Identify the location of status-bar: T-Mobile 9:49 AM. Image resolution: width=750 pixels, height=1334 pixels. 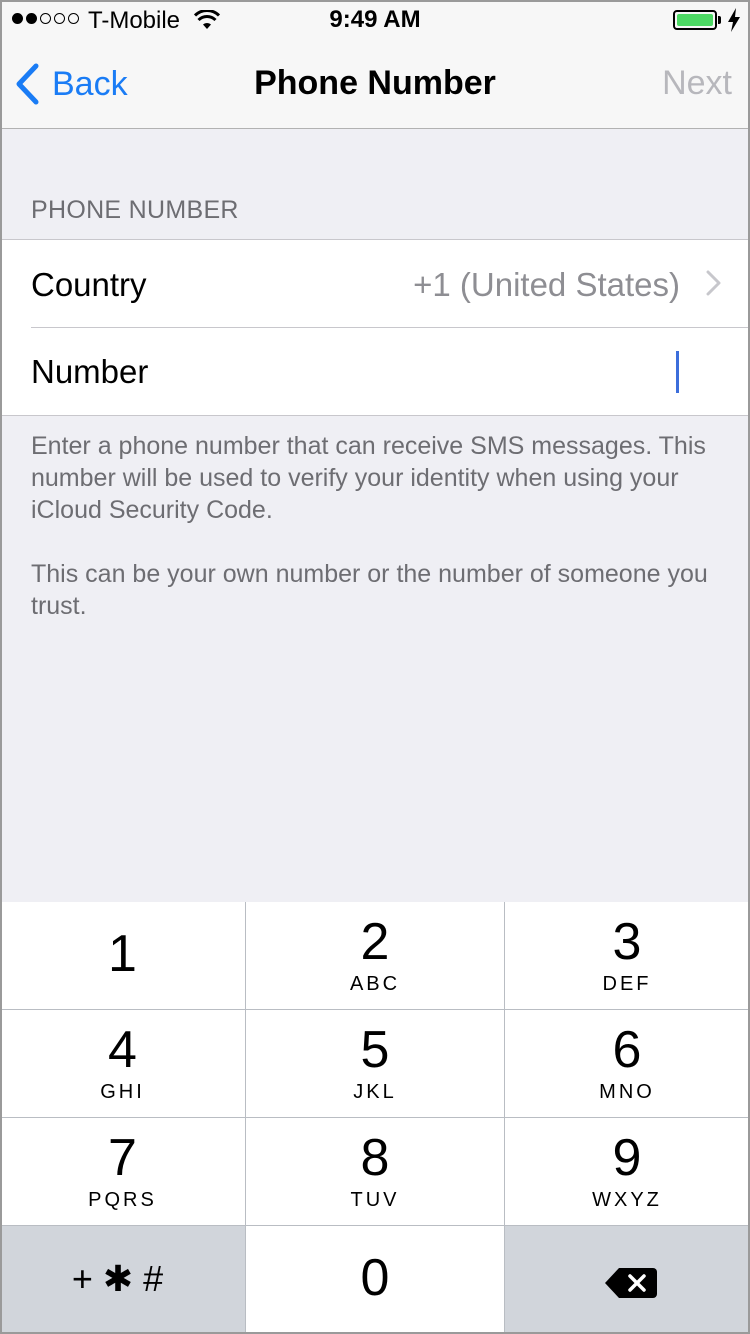
(375, 20).